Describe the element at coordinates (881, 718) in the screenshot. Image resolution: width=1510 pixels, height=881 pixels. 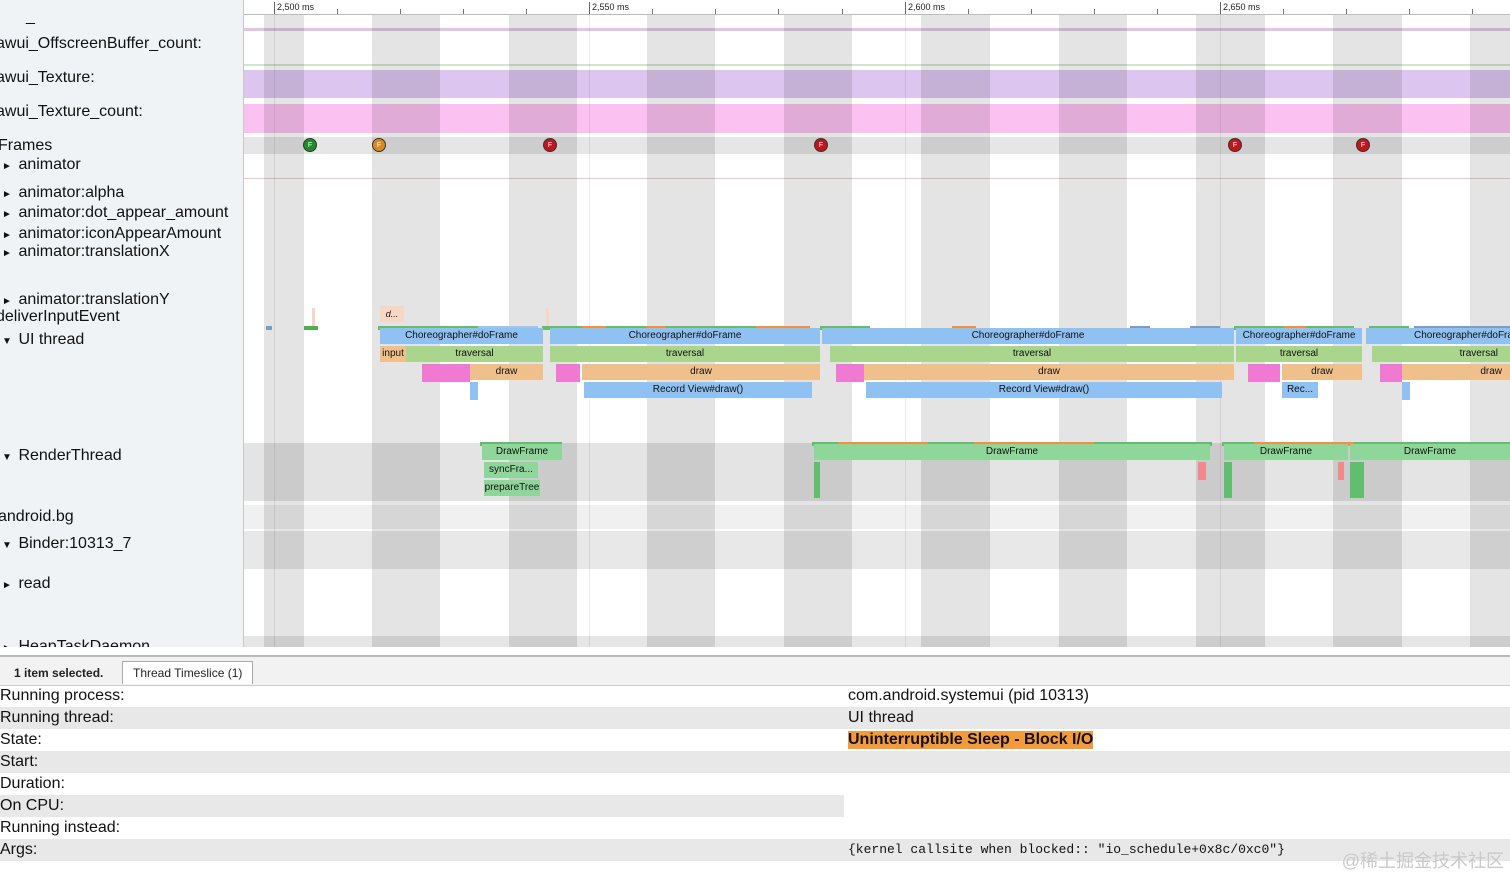
I see `detail-value: UI thread` at that location.